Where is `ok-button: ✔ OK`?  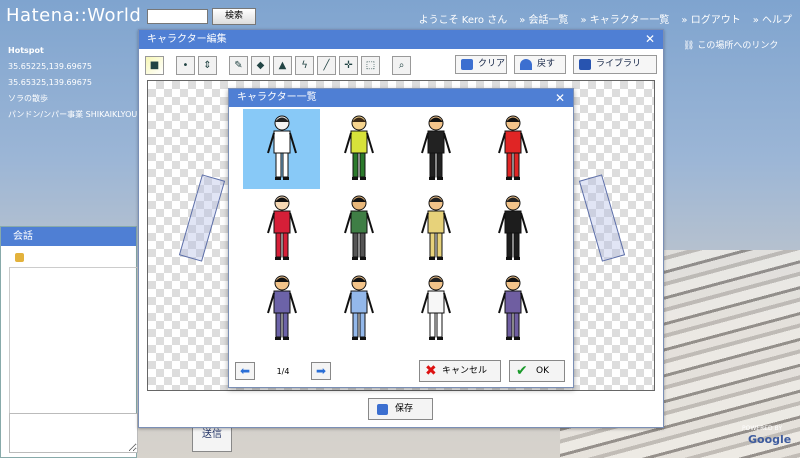 ok-button: ✔ OK is located at coordinates (537, 371).